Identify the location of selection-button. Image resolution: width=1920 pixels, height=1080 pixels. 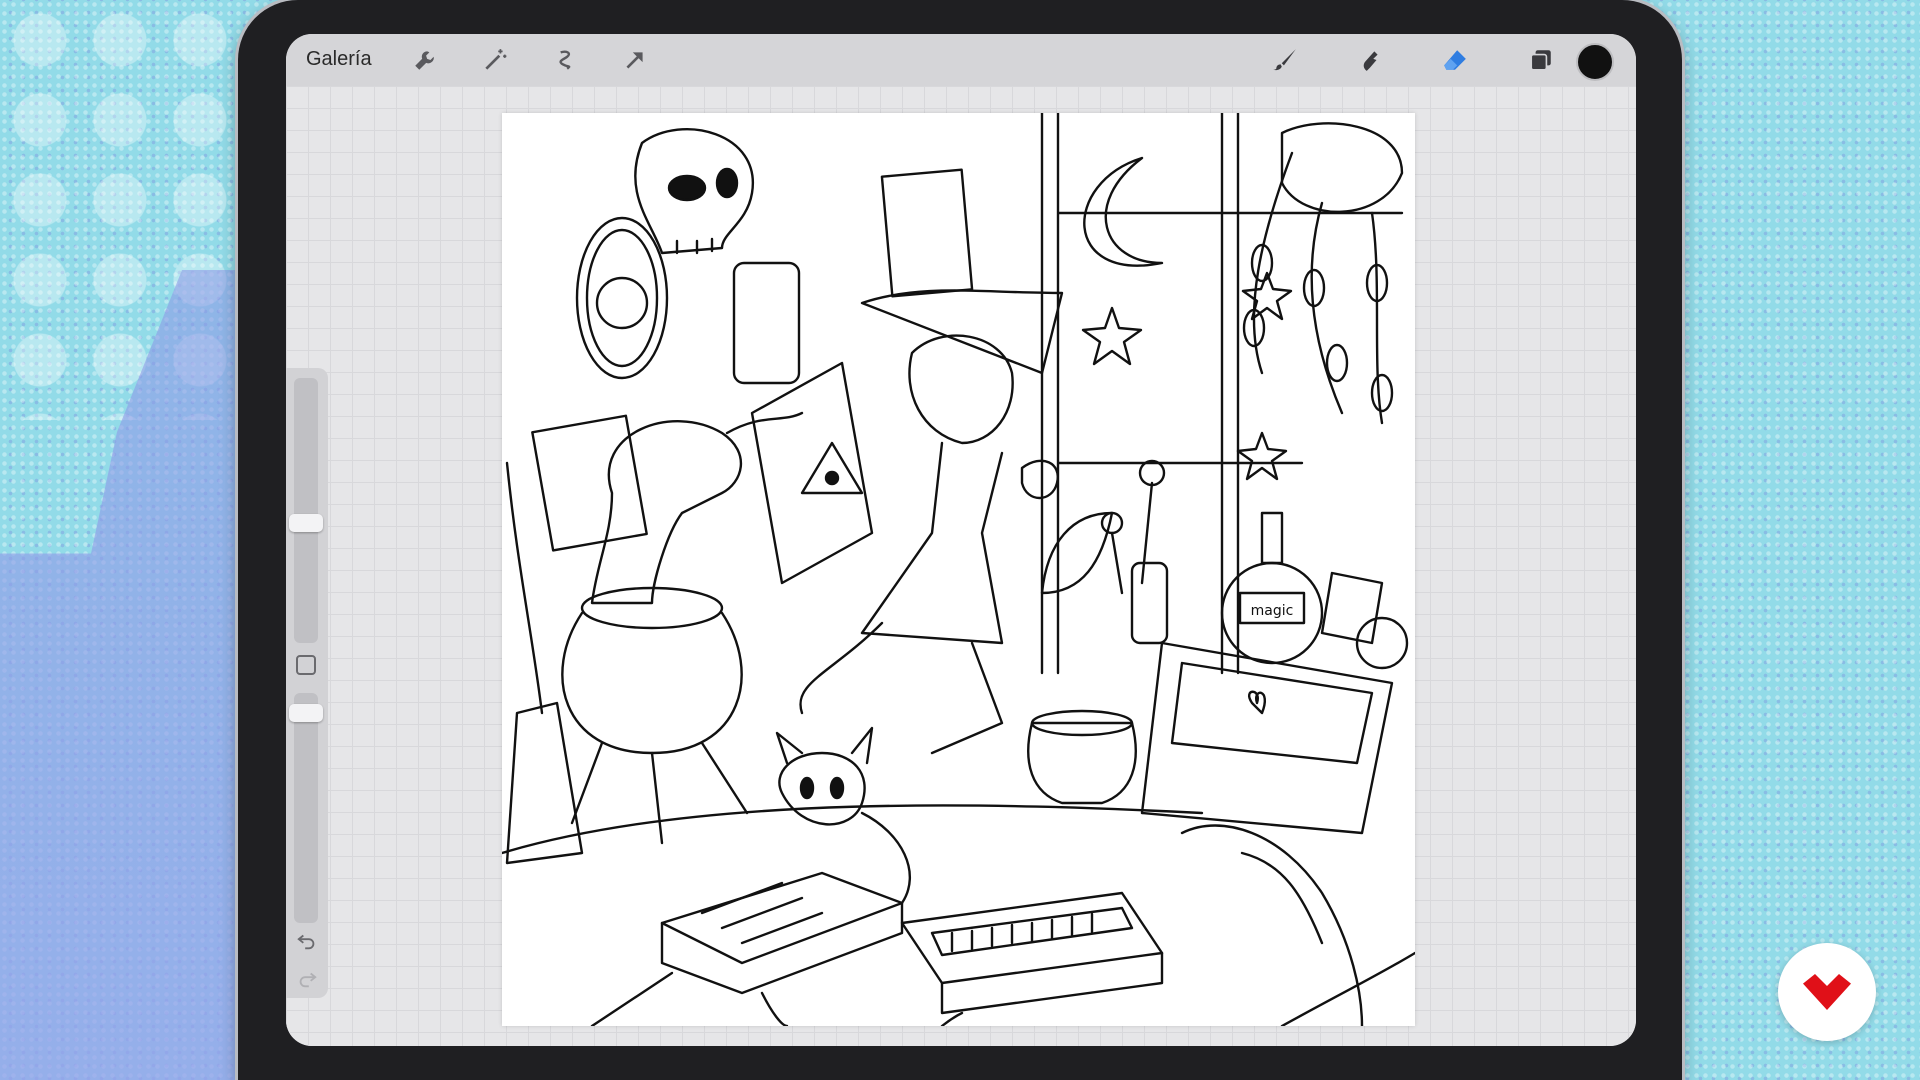
(565, 60).